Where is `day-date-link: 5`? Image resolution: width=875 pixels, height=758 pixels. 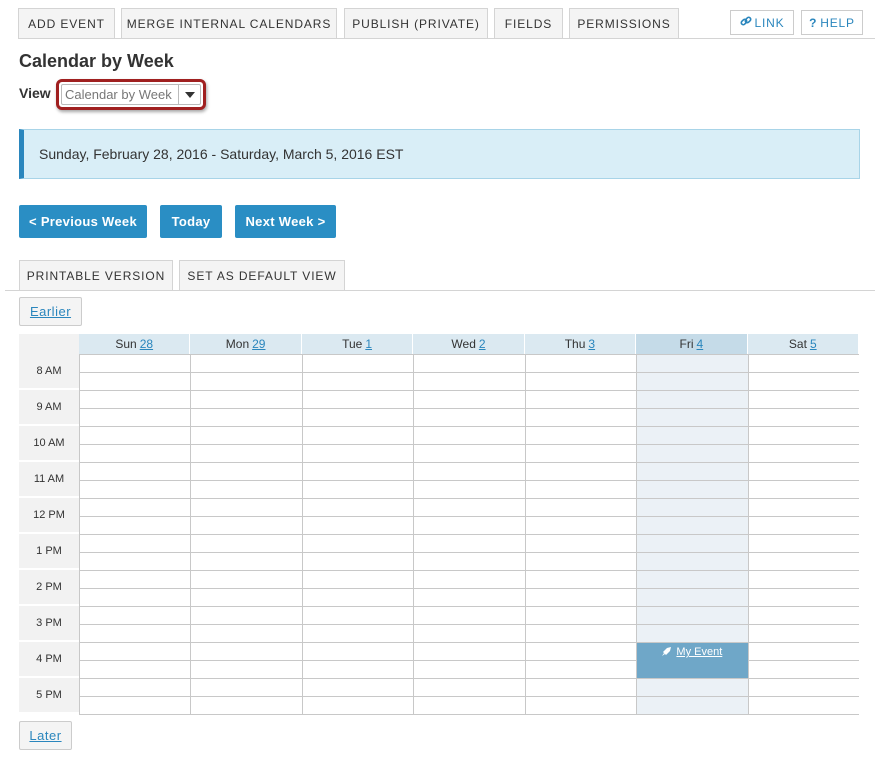 day-date-link: 5 is located at coordinates (813, 344).